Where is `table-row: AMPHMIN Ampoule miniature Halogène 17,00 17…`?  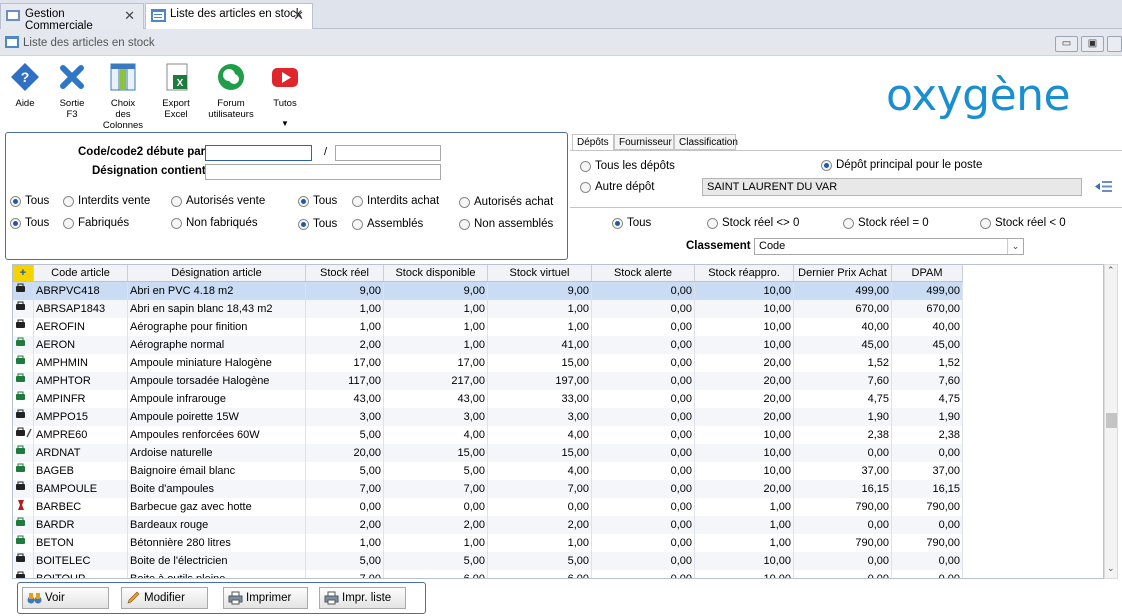
table-row: AMPHMIN Ampoule miniature Halogène 17,00 17… is located at coordinates (488, 362).